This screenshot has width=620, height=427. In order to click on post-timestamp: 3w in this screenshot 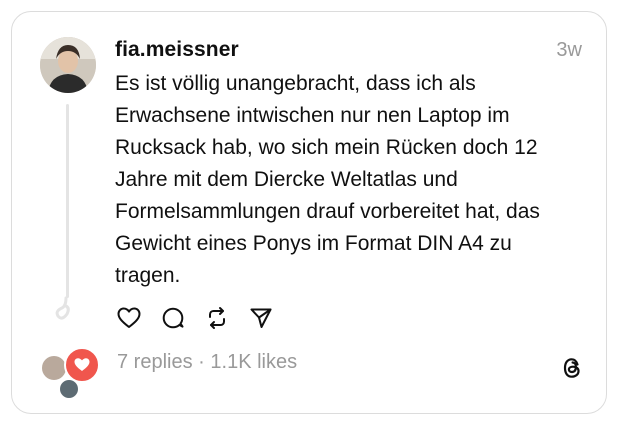, I will do `click(569, 50)`.